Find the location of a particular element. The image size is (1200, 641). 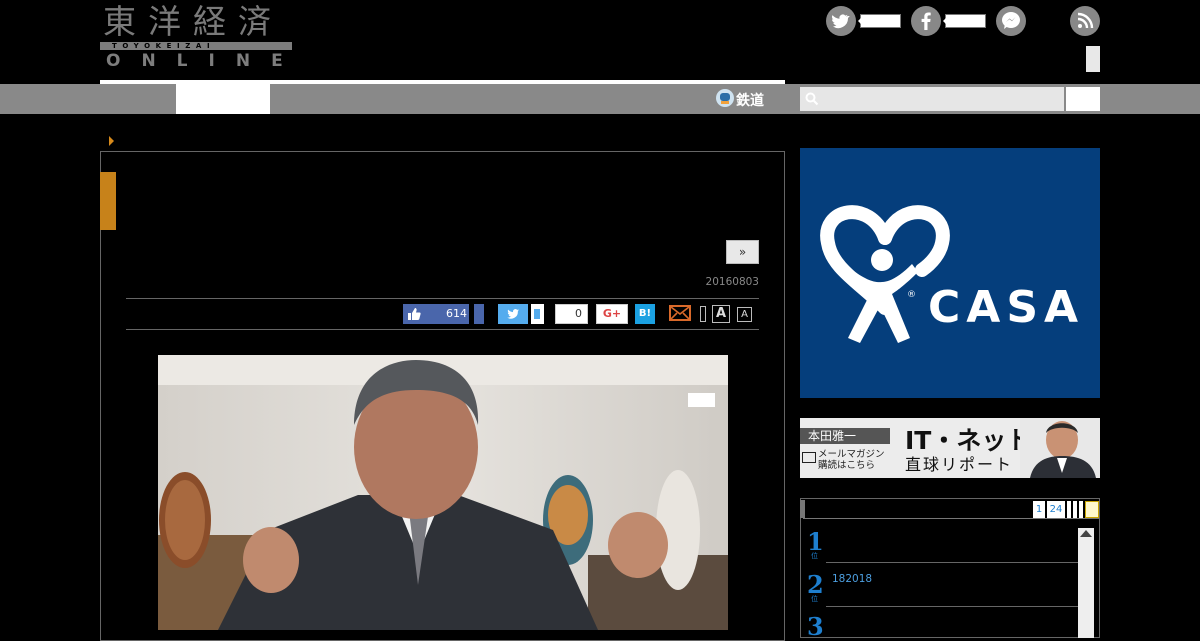

ranking-scrollbar is located at coordinates (1086, 583).